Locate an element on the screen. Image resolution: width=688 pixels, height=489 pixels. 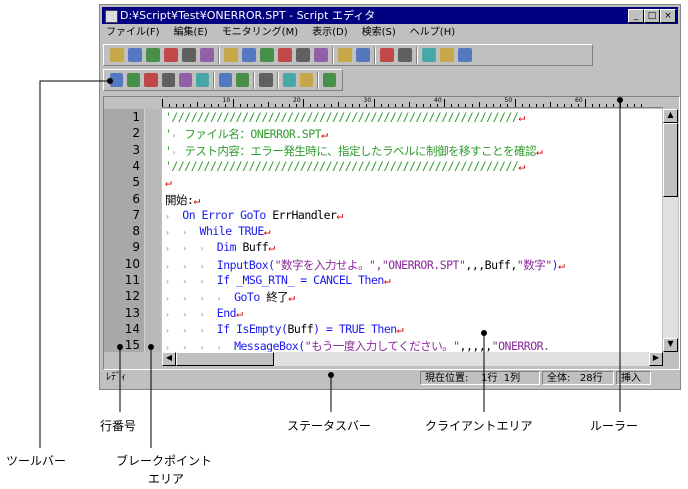
callout-breakpoint-area: ブレークポイント is located at coordinates (164, 461).